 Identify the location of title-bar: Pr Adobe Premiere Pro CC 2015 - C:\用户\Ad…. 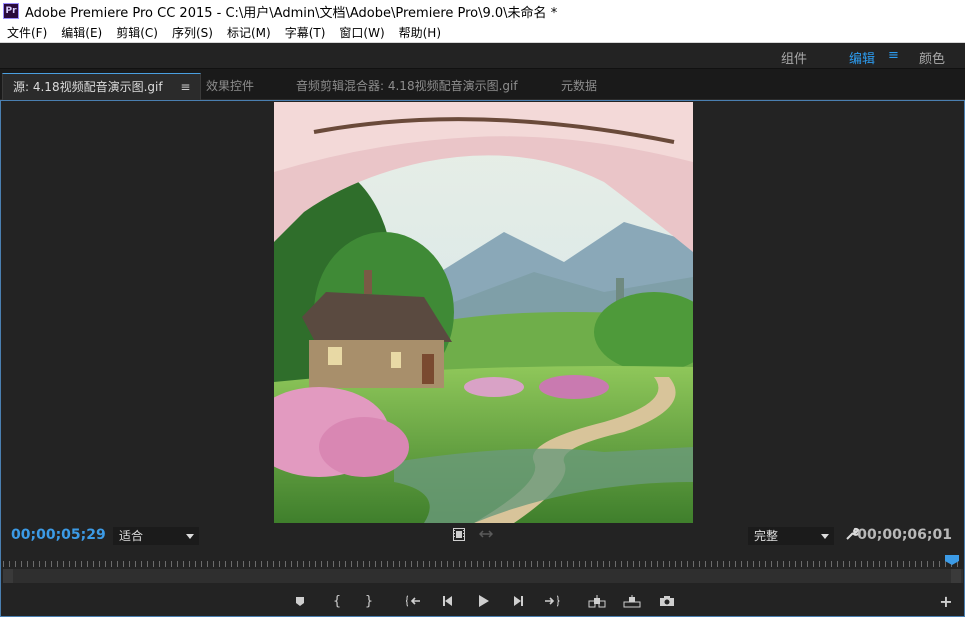
(482, 11).